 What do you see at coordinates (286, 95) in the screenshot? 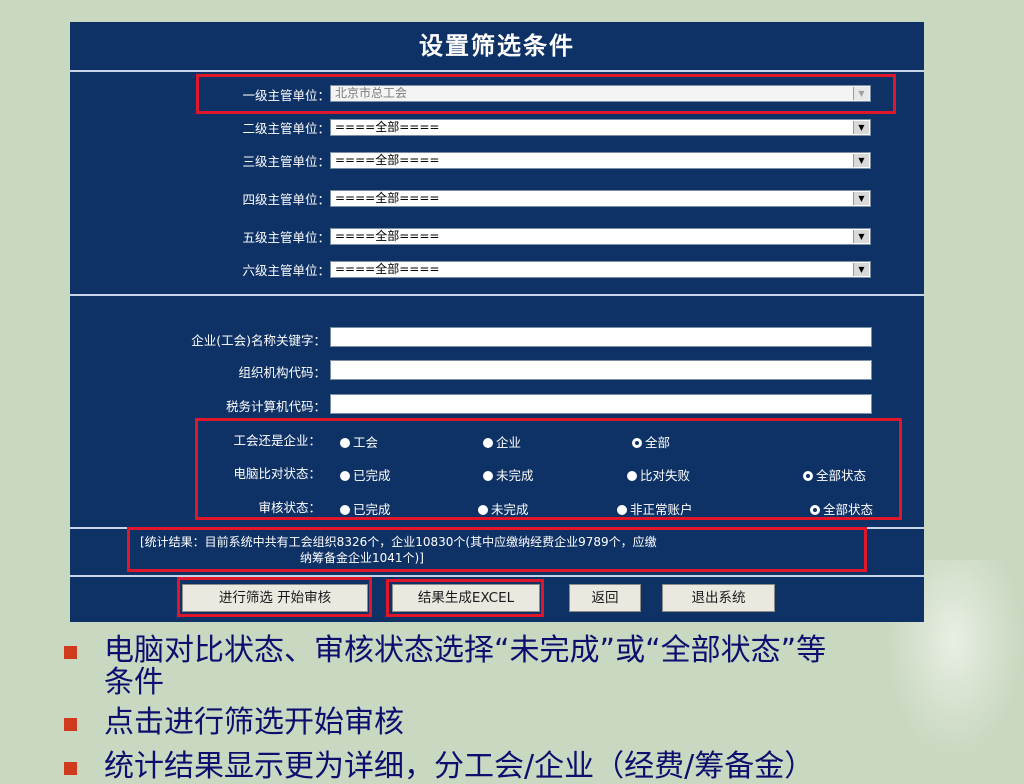
I see `level1-label: 一级主管单位：` at bounding box center [286, 95].